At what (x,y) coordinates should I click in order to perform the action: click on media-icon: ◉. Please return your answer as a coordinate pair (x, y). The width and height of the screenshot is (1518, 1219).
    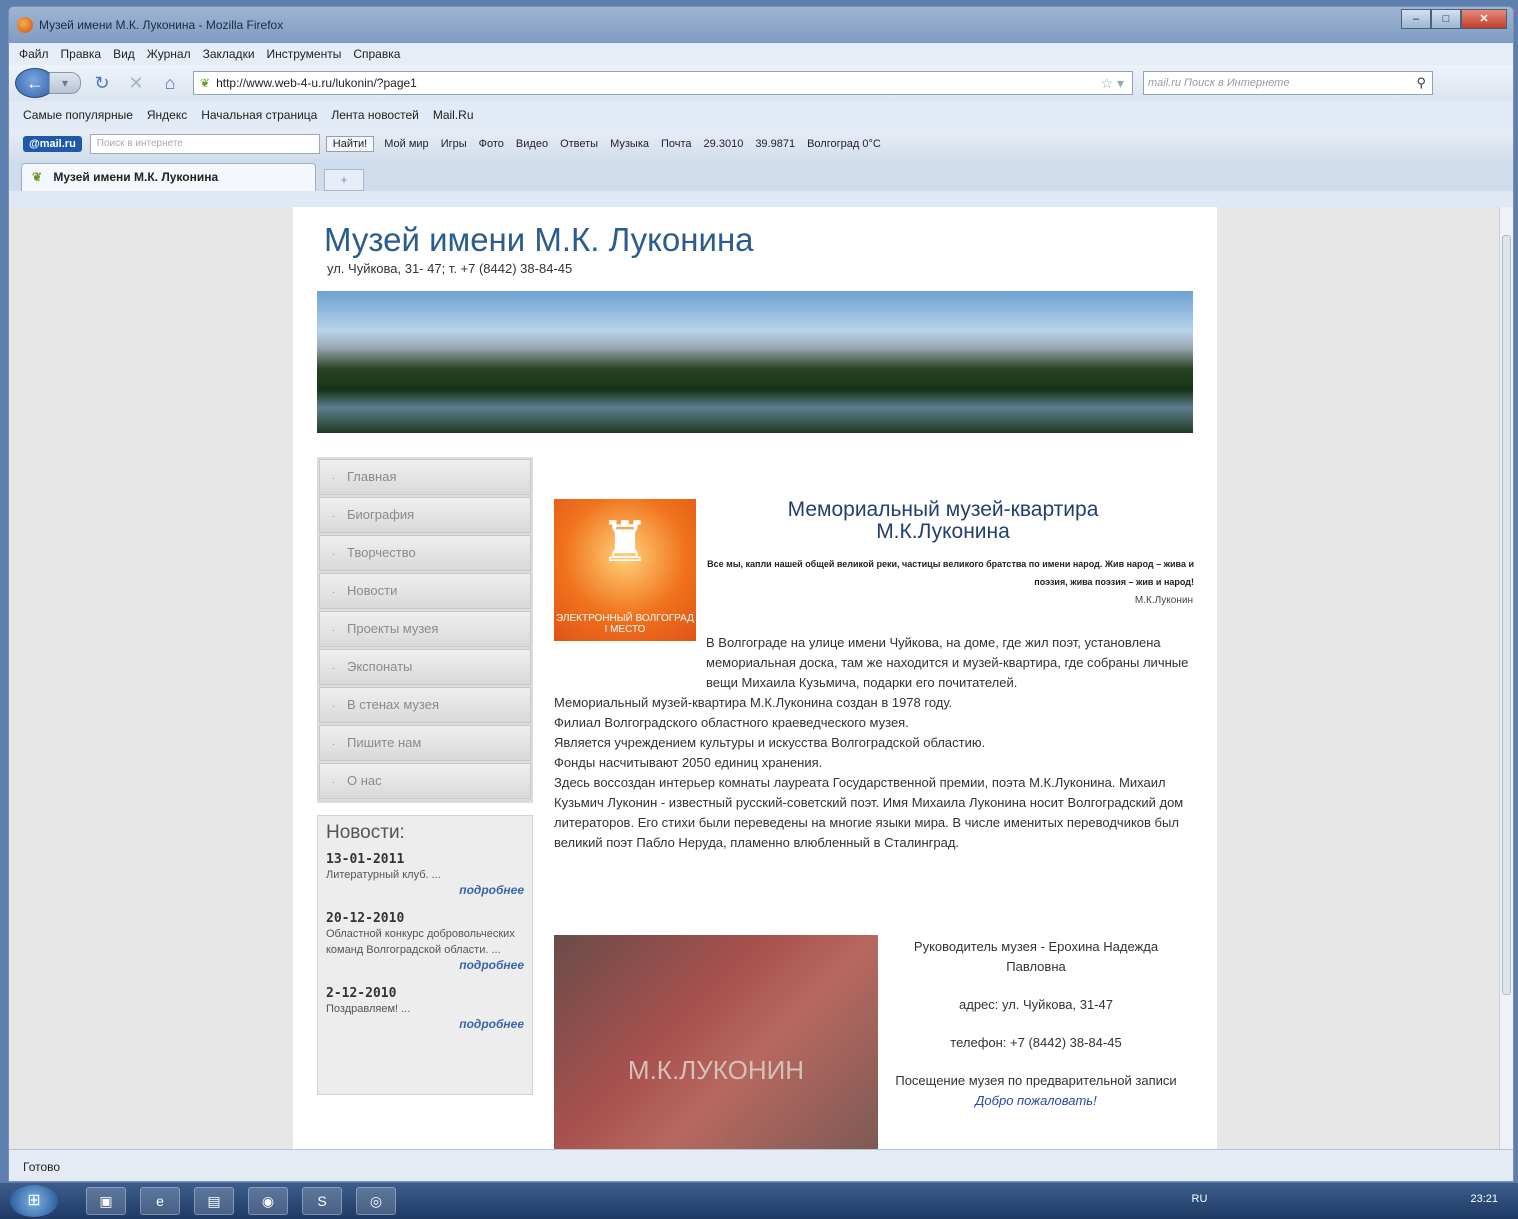
    Looking at the image, I should click on (268, 1201).